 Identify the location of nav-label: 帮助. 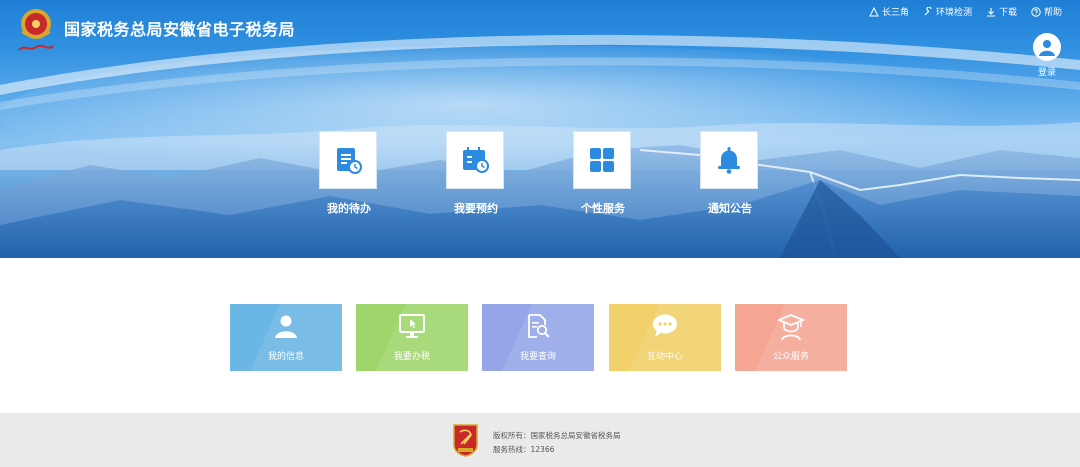
(1052, 13).